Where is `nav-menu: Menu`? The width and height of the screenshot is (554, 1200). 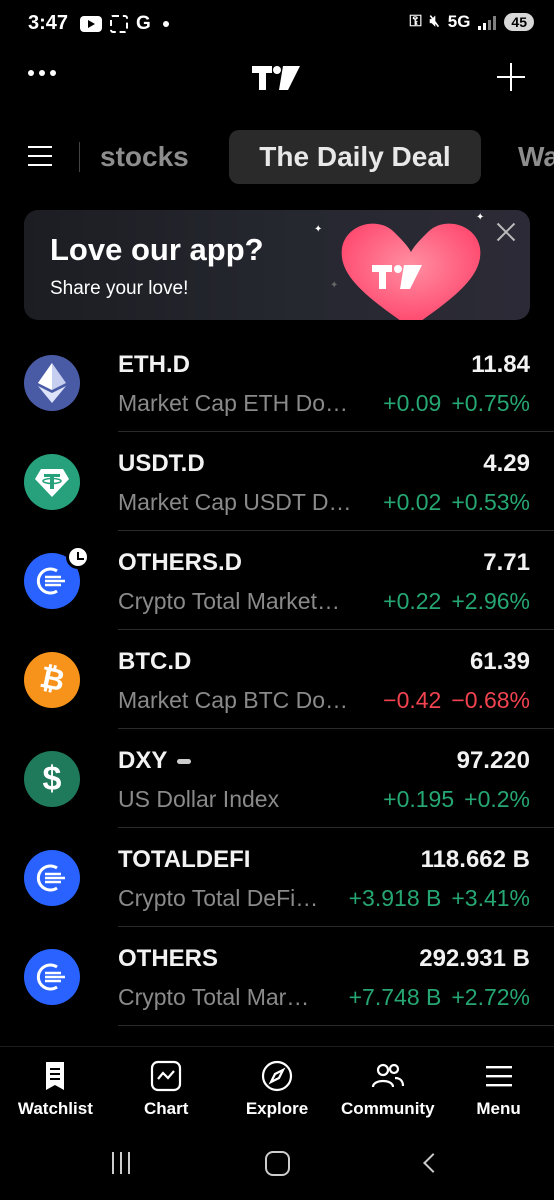
nav-menu: Menu is located at coordinates (498, 1090).